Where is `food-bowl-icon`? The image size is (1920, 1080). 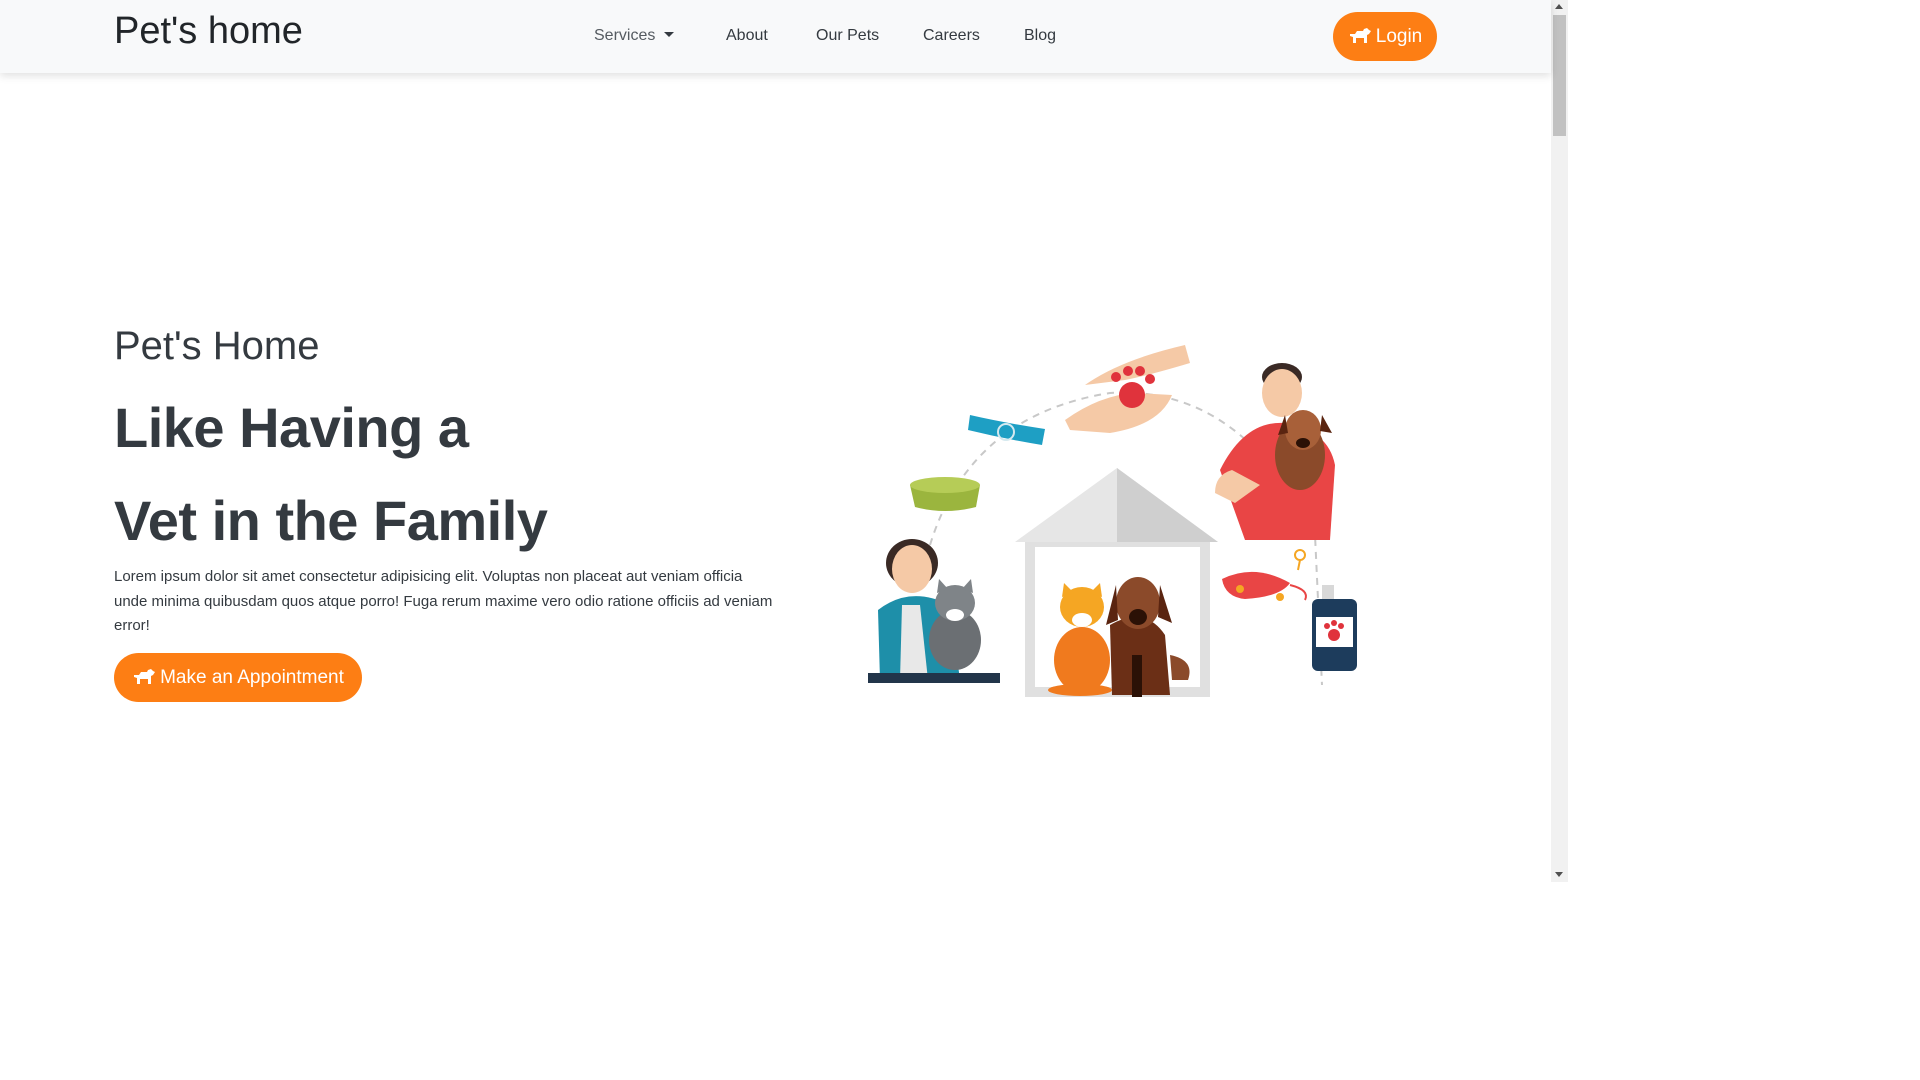
food-bowl-icon is located at coordinates (945, 494).